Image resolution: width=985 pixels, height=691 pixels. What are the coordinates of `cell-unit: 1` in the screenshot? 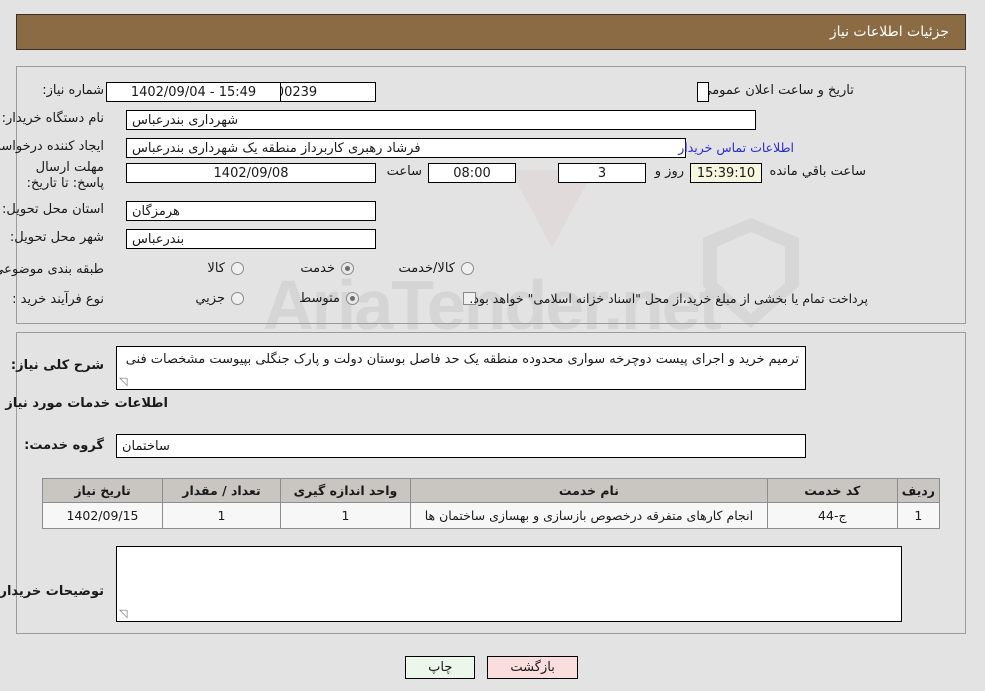 It's located at (346, 515).